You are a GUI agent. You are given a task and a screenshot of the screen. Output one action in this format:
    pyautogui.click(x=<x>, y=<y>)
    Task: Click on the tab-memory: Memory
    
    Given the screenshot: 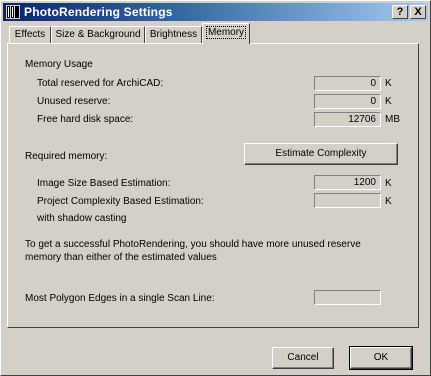 What is the action you would take?
    pyautogui.click(x=226, y=33)
    